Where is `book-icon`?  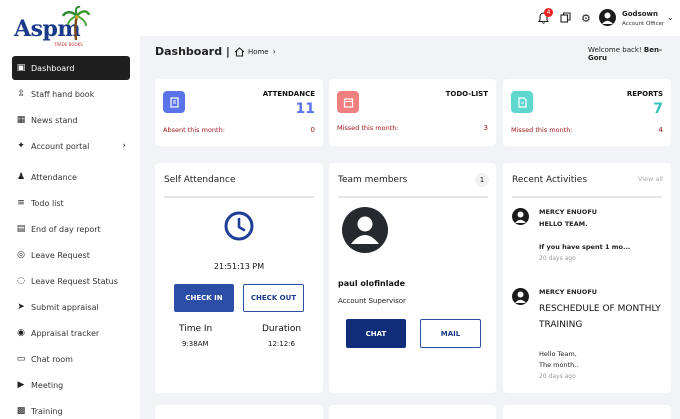
book-icon is located at coordinates (174, 102).